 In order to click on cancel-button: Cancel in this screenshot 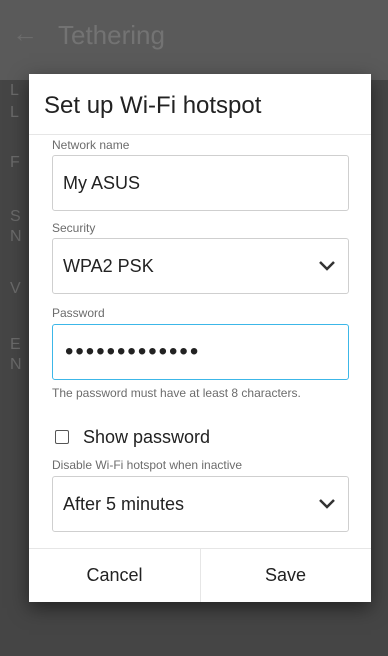, I will do `click(114, 575)`.